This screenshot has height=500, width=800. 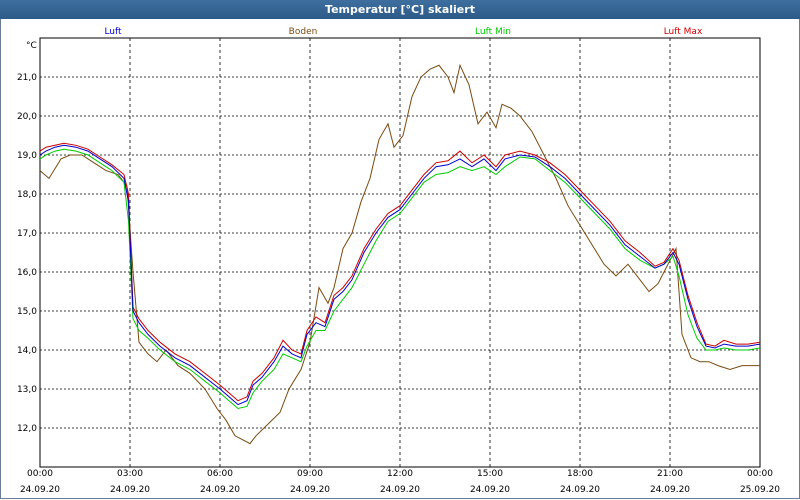 I want to click on y-tick-label: 15,0, so click(x=27, y=312).